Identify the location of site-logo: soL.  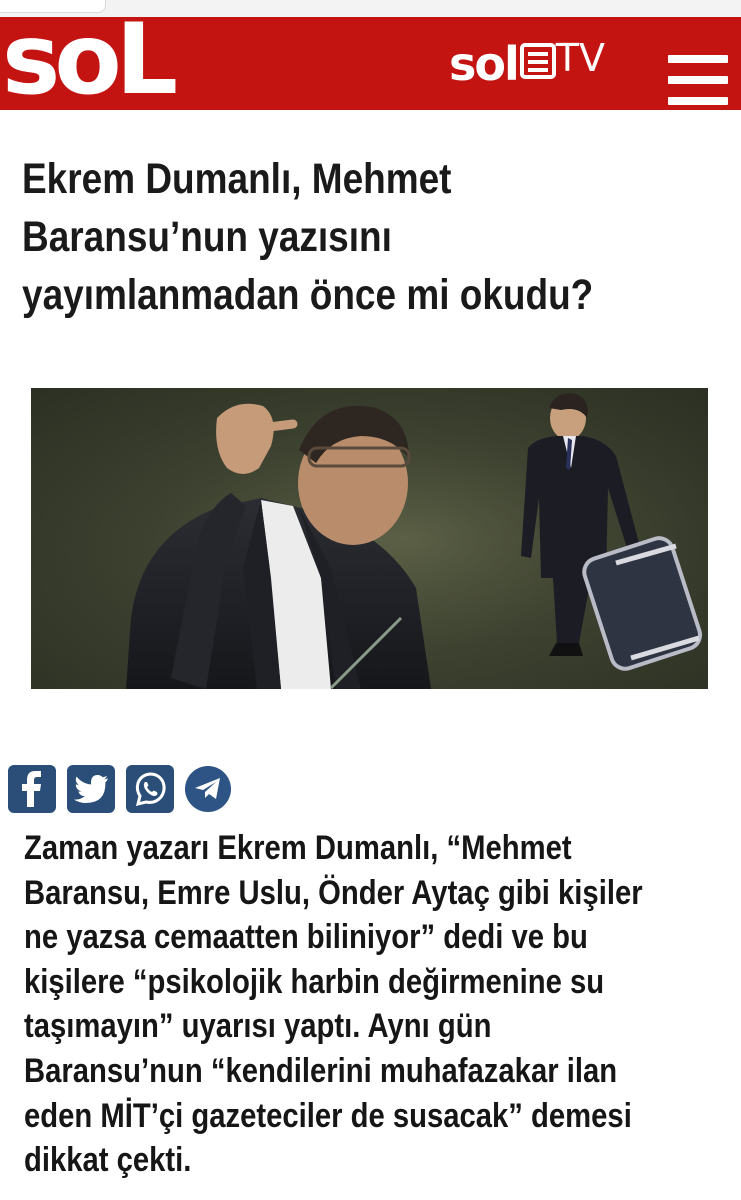
(90, 60).